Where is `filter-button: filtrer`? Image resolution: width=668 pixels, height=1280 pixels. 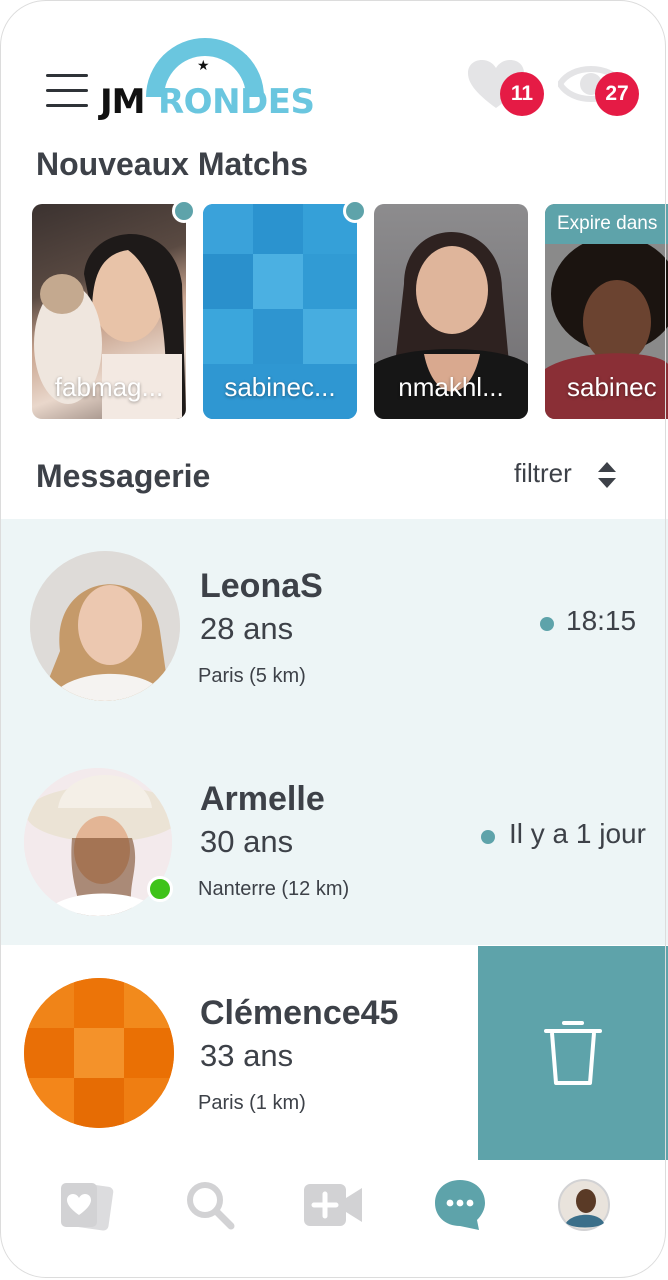
filter-button: filtrer is located at coordinates (543, 473).